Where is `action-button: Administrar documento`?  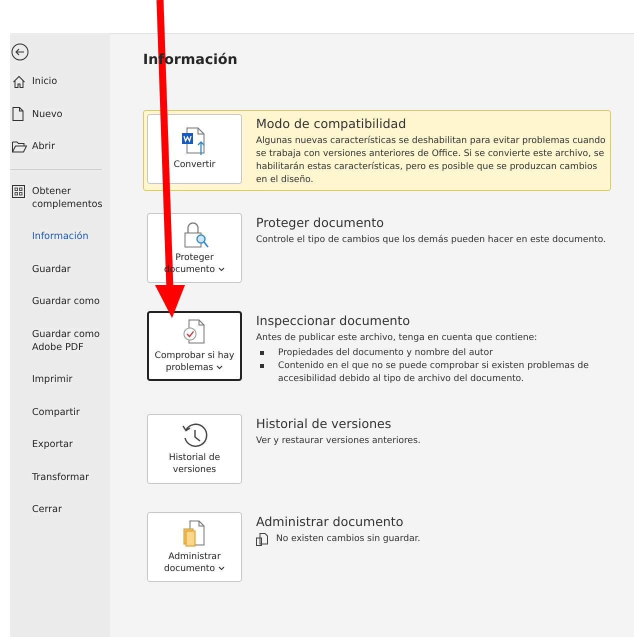 action-button: Administrar documento is located at coordinates (194, 547).